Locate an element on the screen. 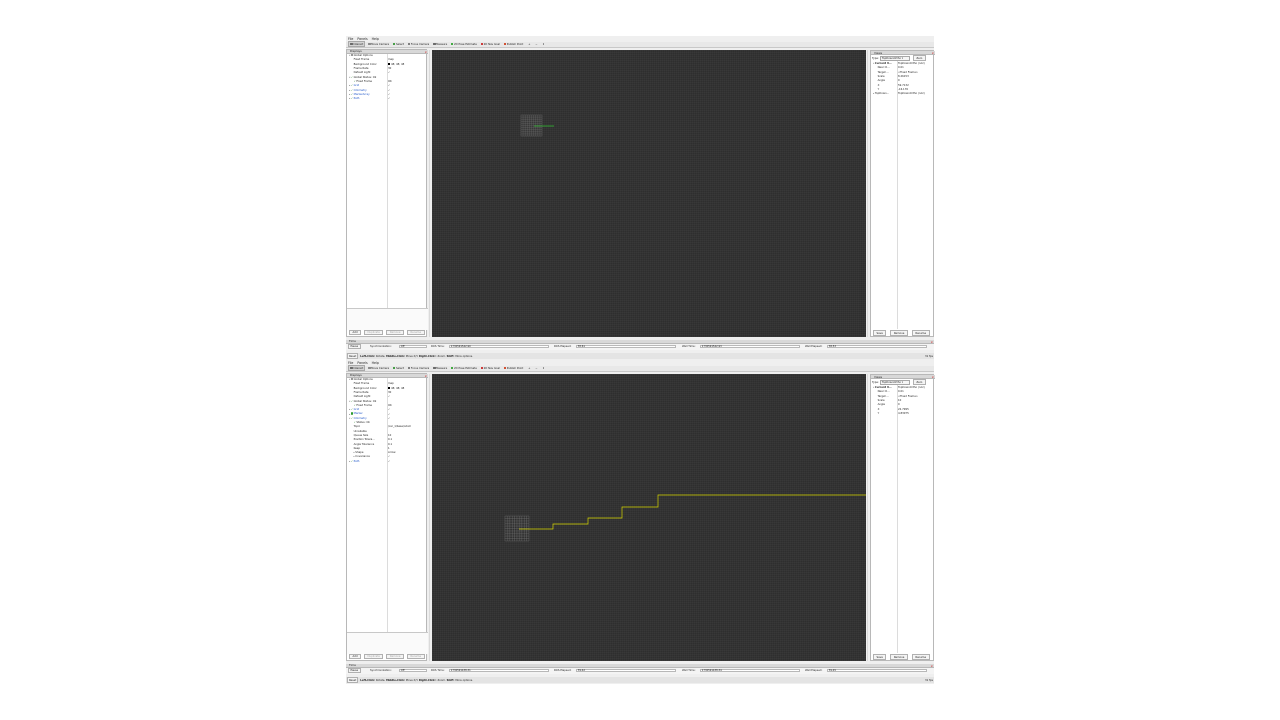  wall-time-field: 1730591438.34 is located at coordinates (750, 670).